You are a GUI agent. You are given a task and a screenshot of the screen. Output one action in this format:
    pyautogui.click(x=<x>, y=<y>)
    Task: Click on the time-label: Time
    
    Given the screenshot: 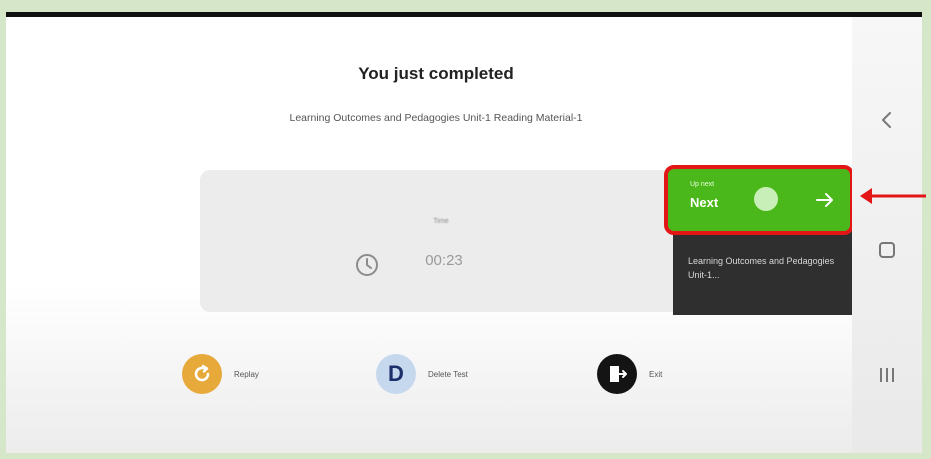 What is the action you would take?
    pyautogui.click(x=441, y=221)
    